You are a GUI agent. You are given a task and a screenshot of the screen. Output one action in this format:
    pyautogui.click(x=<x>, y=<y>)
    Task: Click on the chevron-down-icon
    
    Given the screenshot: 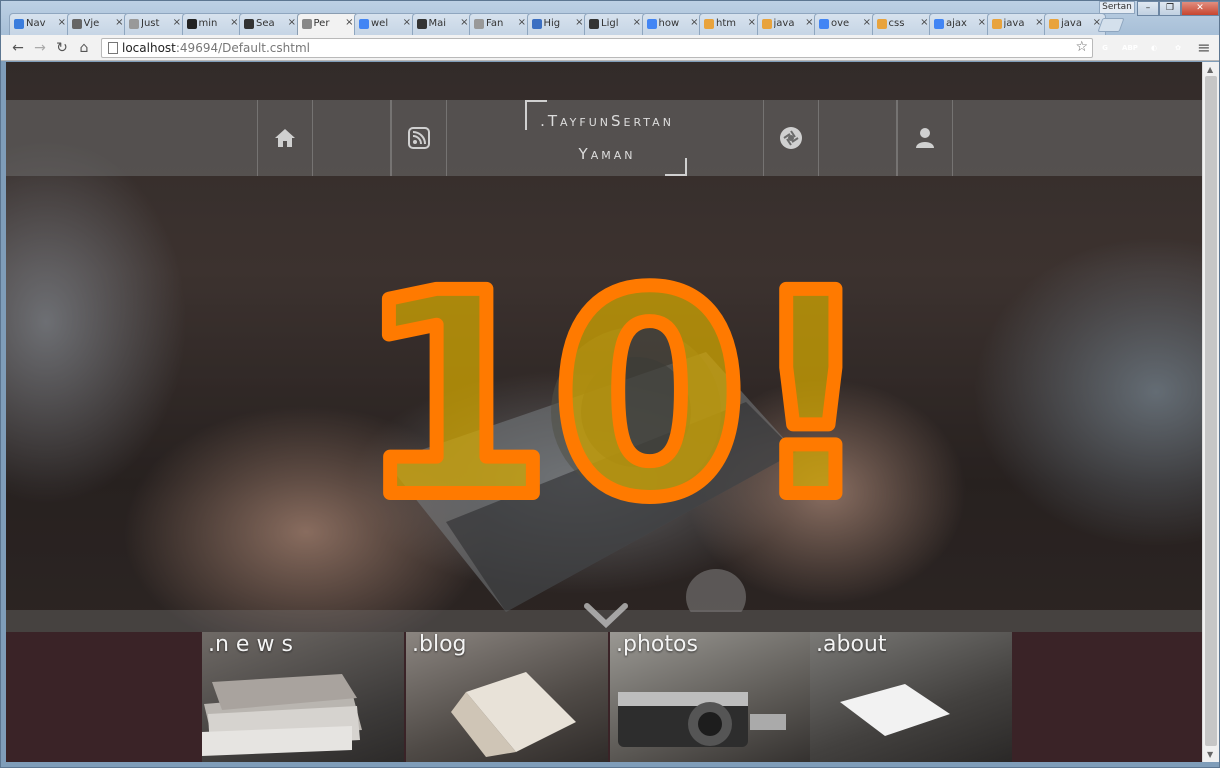 What is the action you would take?
    pyautogui.click(x=606, y=614)
    